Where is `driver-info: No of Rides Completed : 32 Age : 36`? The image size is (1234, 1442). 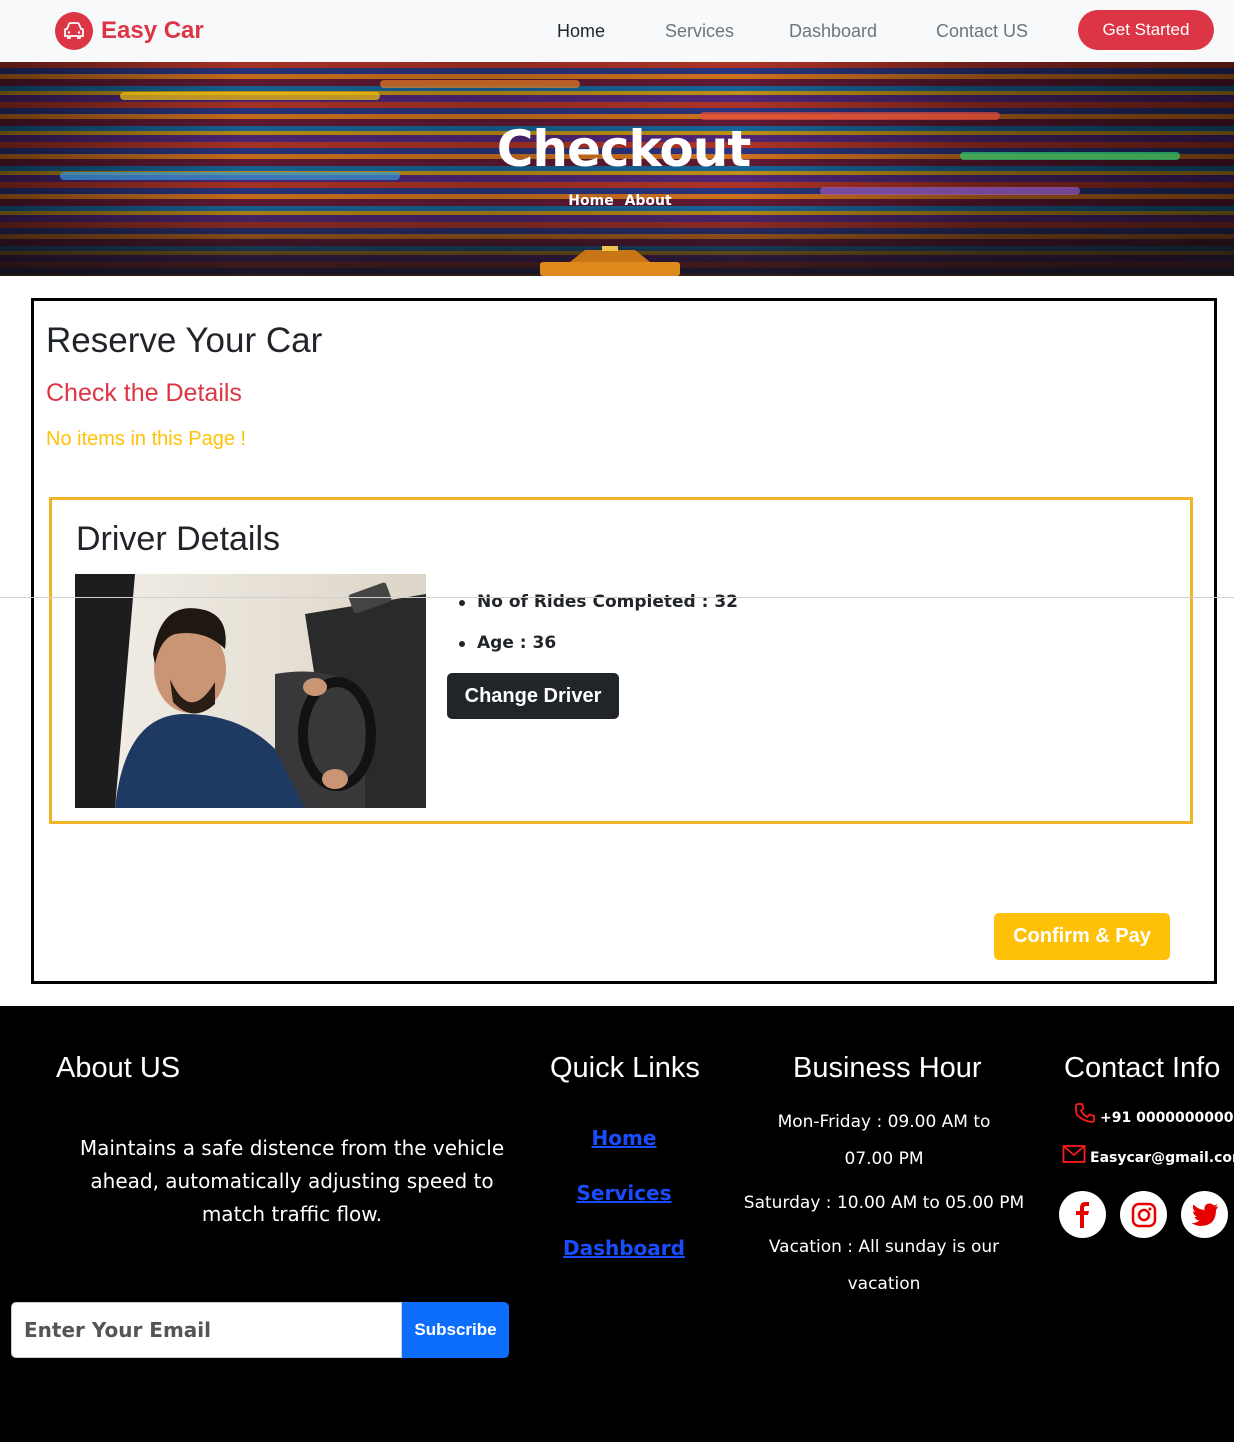 driver-info: No of Rides Completed : 32 Age : 36 is located at coordinates (595, 633).